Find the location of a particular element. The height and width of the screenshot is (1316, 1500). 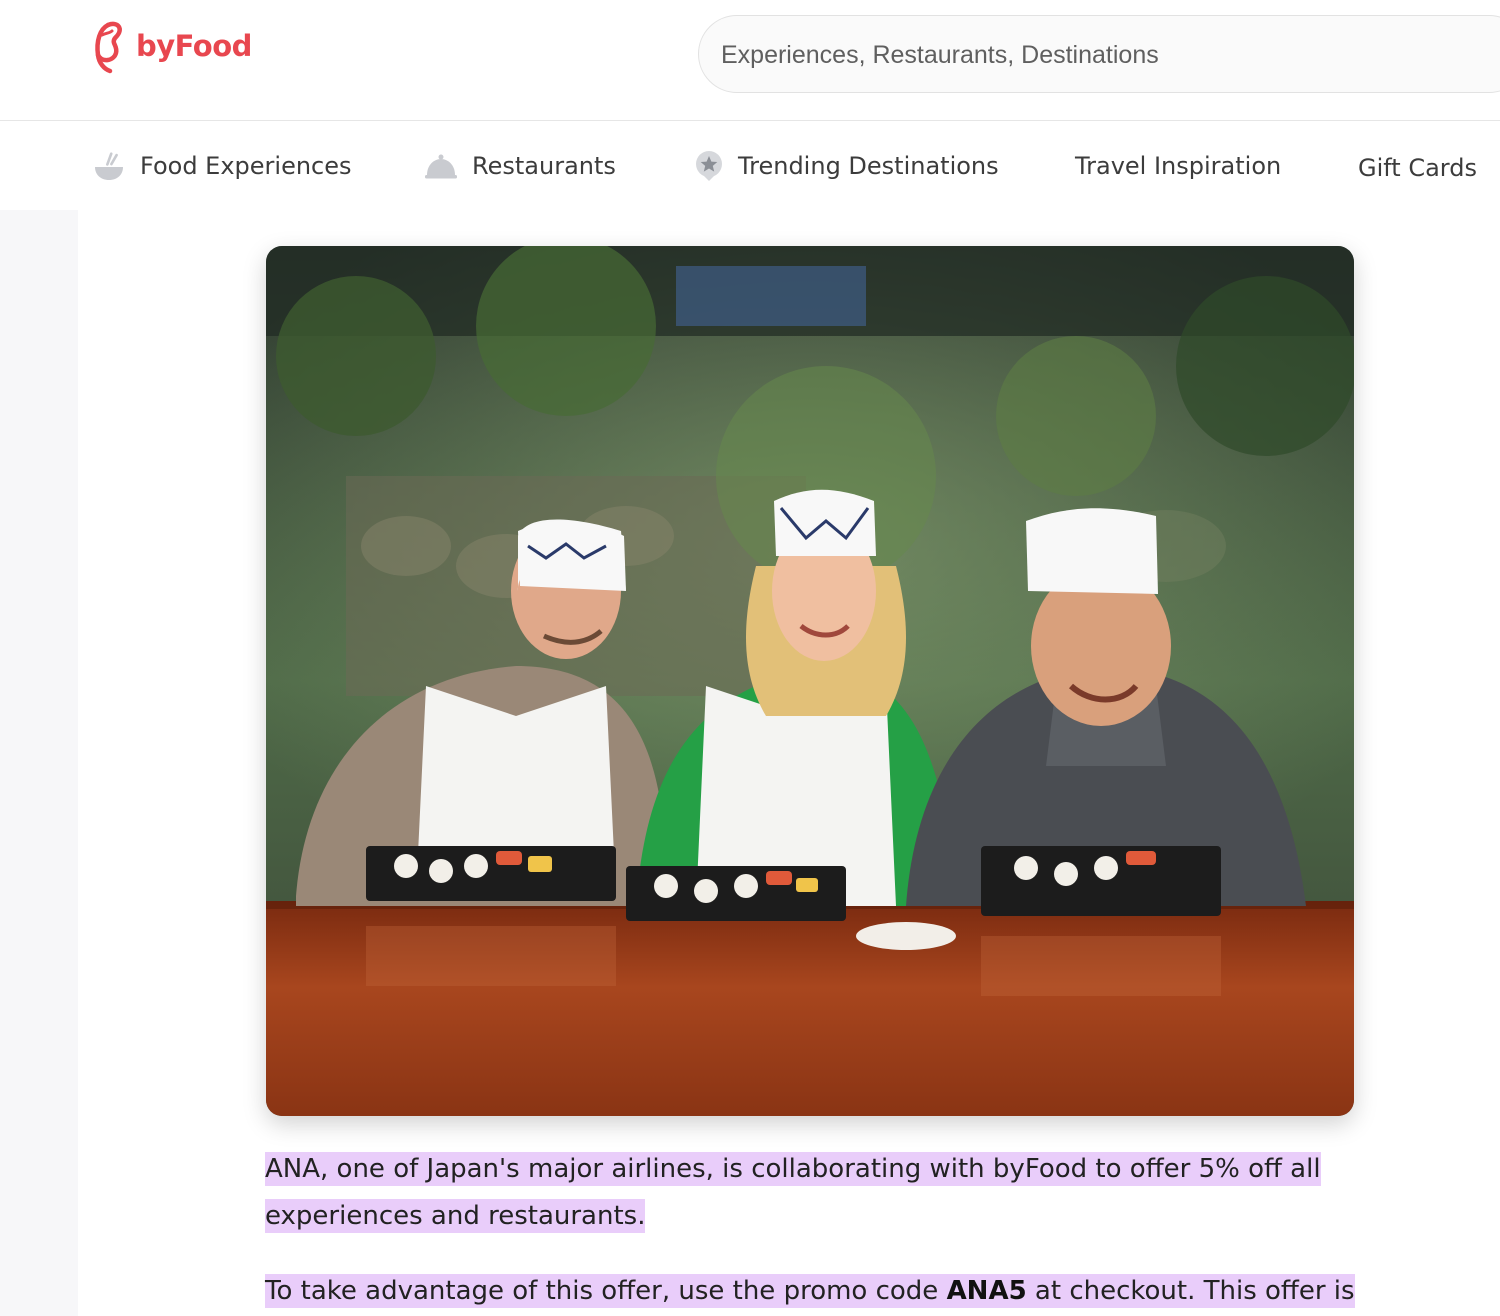

nav-item-gift-cards: Gift Cards is located at coordinates (1417, 167).